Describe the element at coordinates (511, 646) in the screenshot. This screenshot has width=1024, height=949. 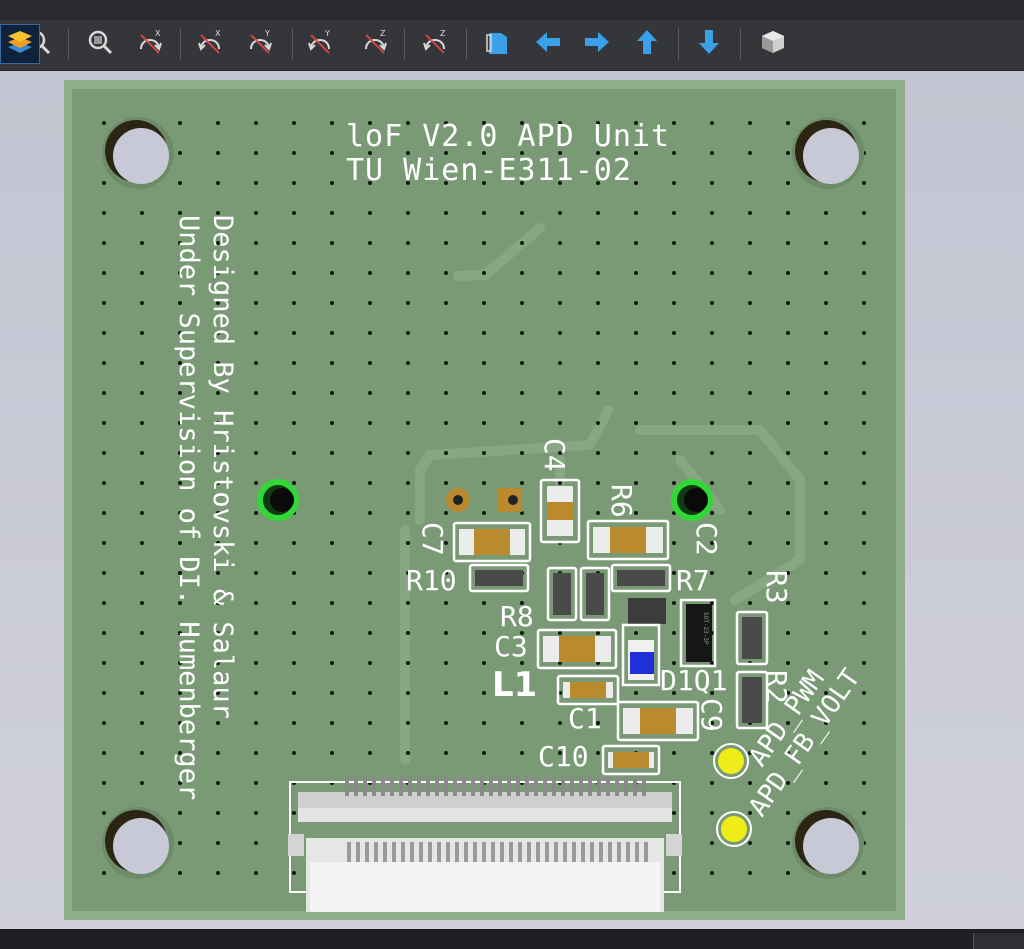
I see `ref-c3: C3` at that location.